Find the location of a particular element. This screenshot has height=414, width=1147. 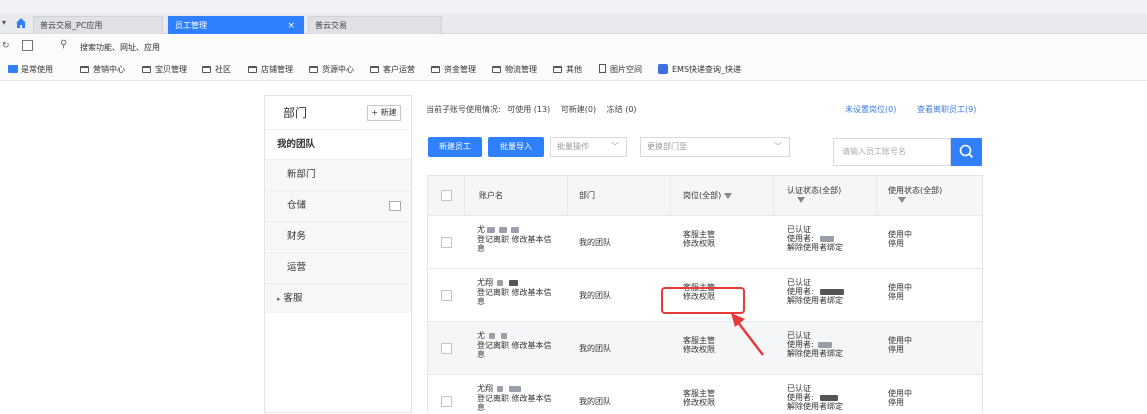

dept-item-new: 新部门 is located at coordinates (338, 174).